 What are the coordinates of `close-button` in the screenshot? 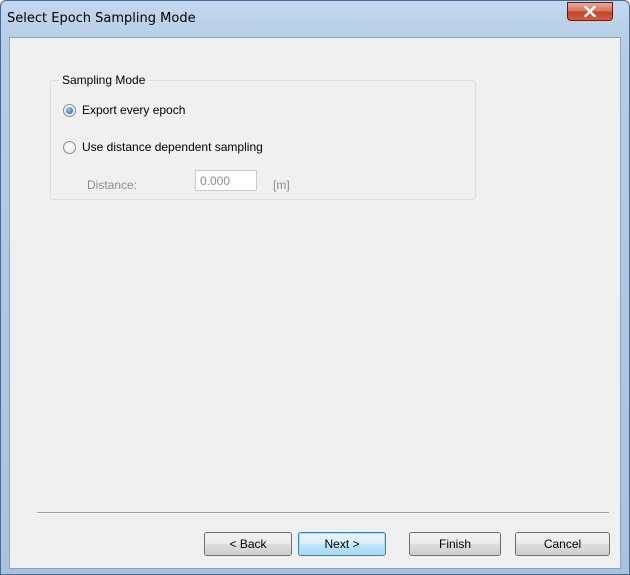 It's located at (590, 11).